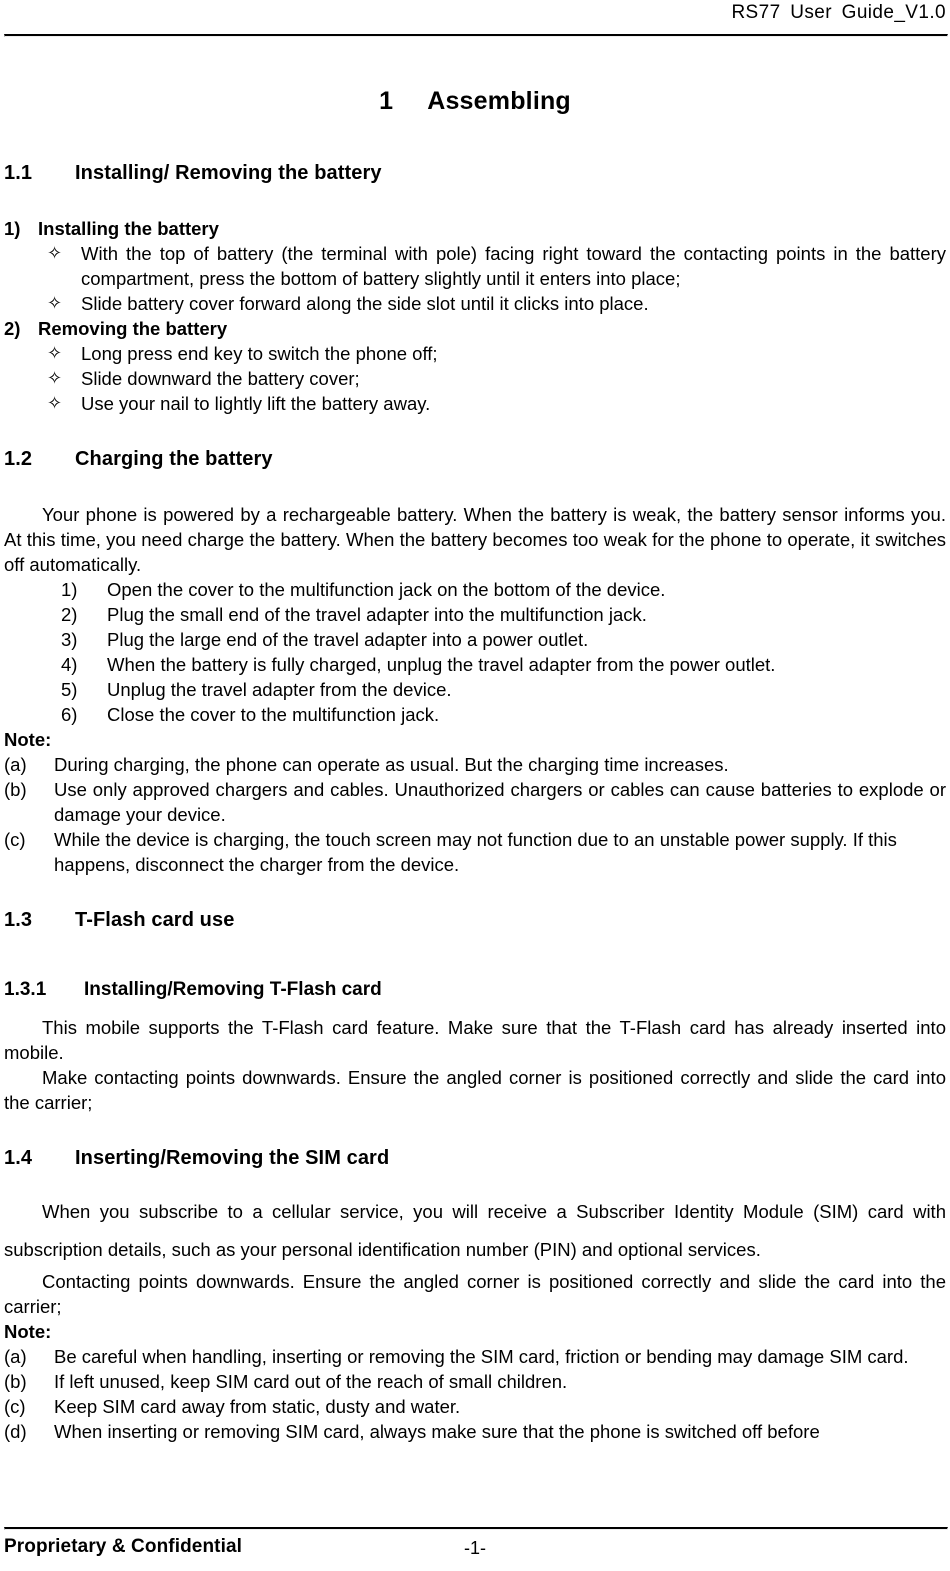  I want to click on heading-1-3-1-number: 1.3.1, so click(25, 989).